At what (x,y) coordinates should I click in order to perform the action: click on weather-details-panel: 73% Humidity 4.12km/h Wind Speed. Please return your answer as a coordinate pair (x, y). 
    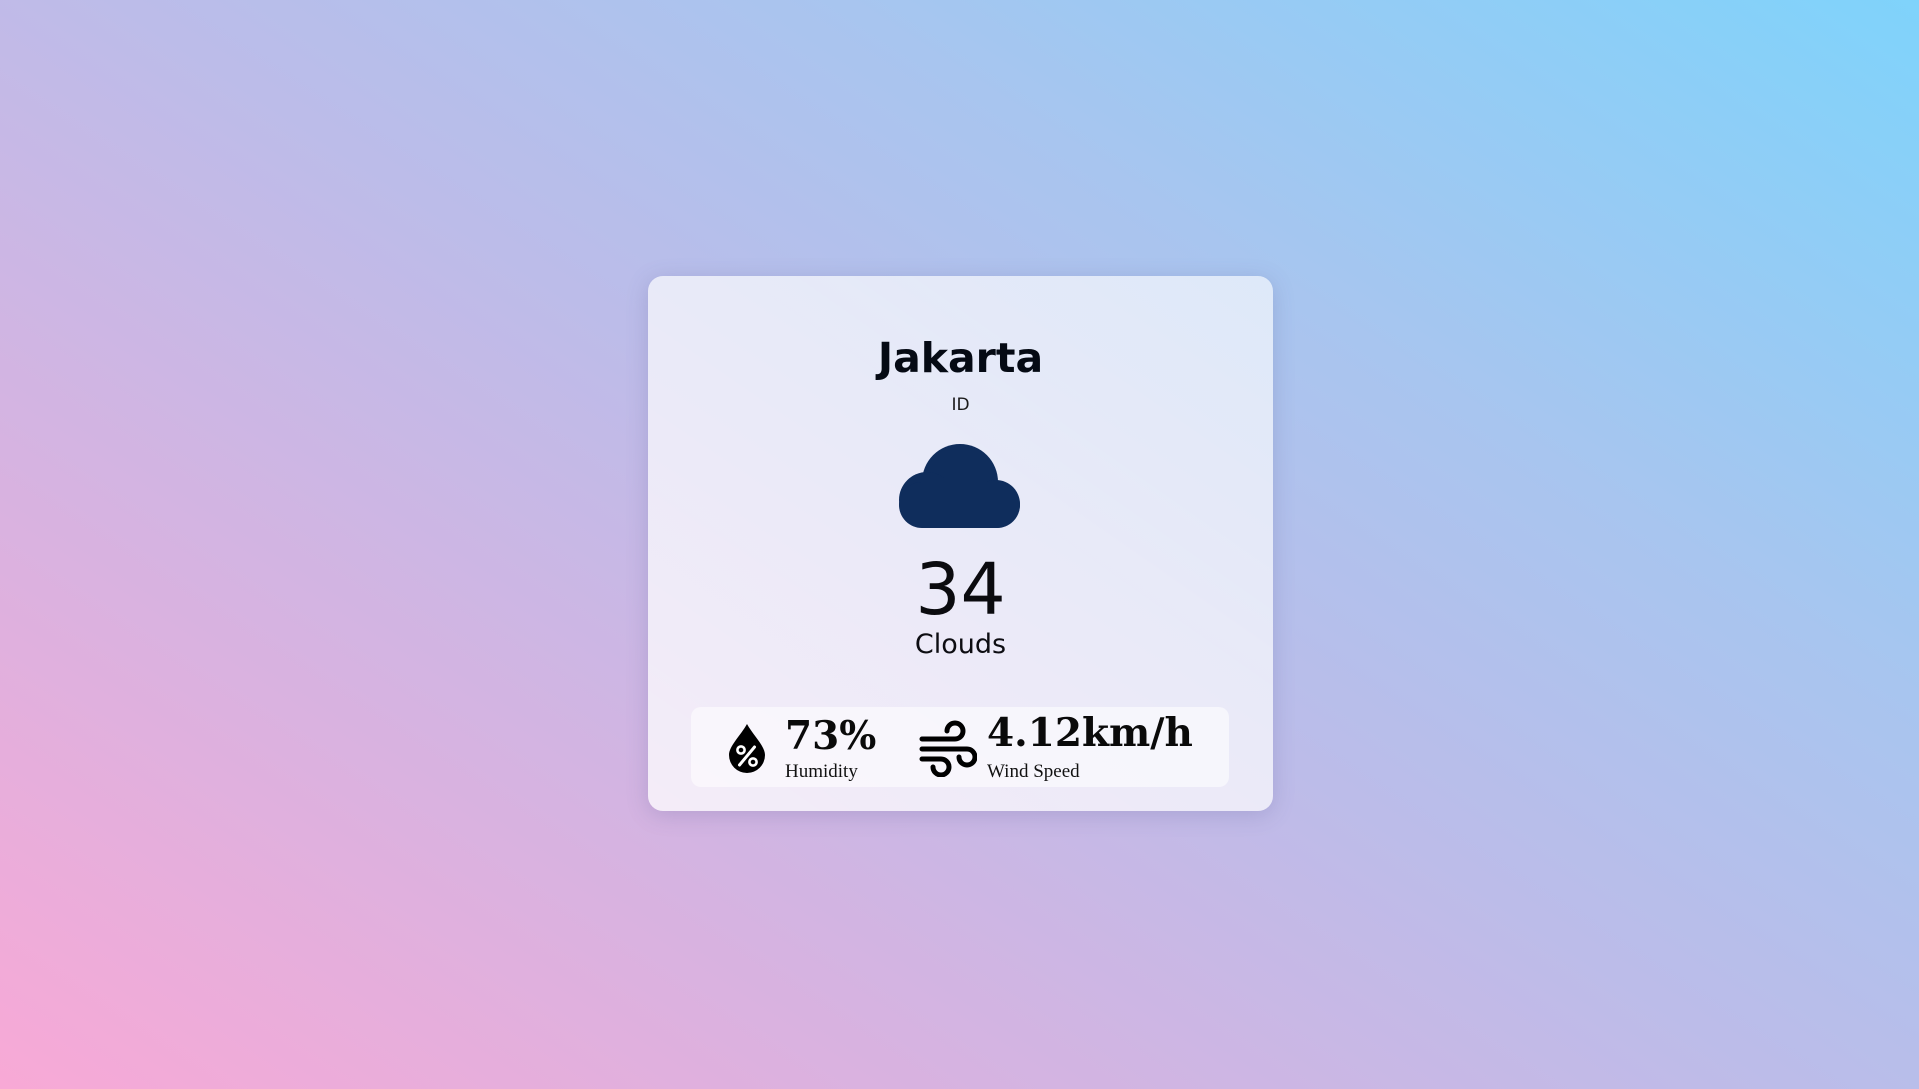
    Looking at the image, I should click on (960, 747).